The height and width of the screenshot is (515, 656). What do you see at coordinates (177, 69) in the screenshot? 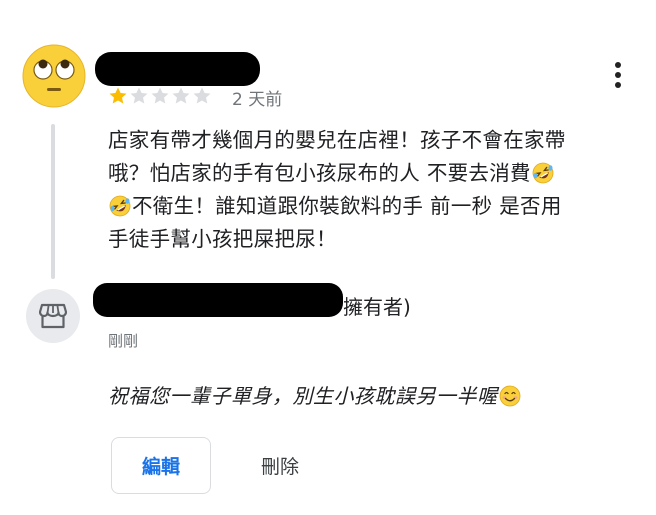
I see `reviewer-name-redacted` at bounding box center [177, 69].